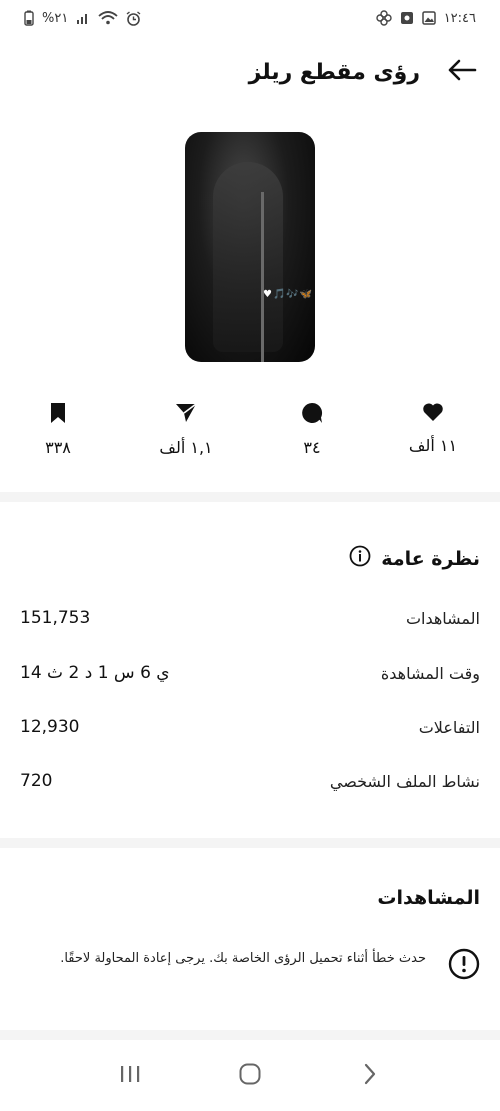  I want to click on row-value: 14 ي 6 س 1 د 2 ث, so click(95, 673).